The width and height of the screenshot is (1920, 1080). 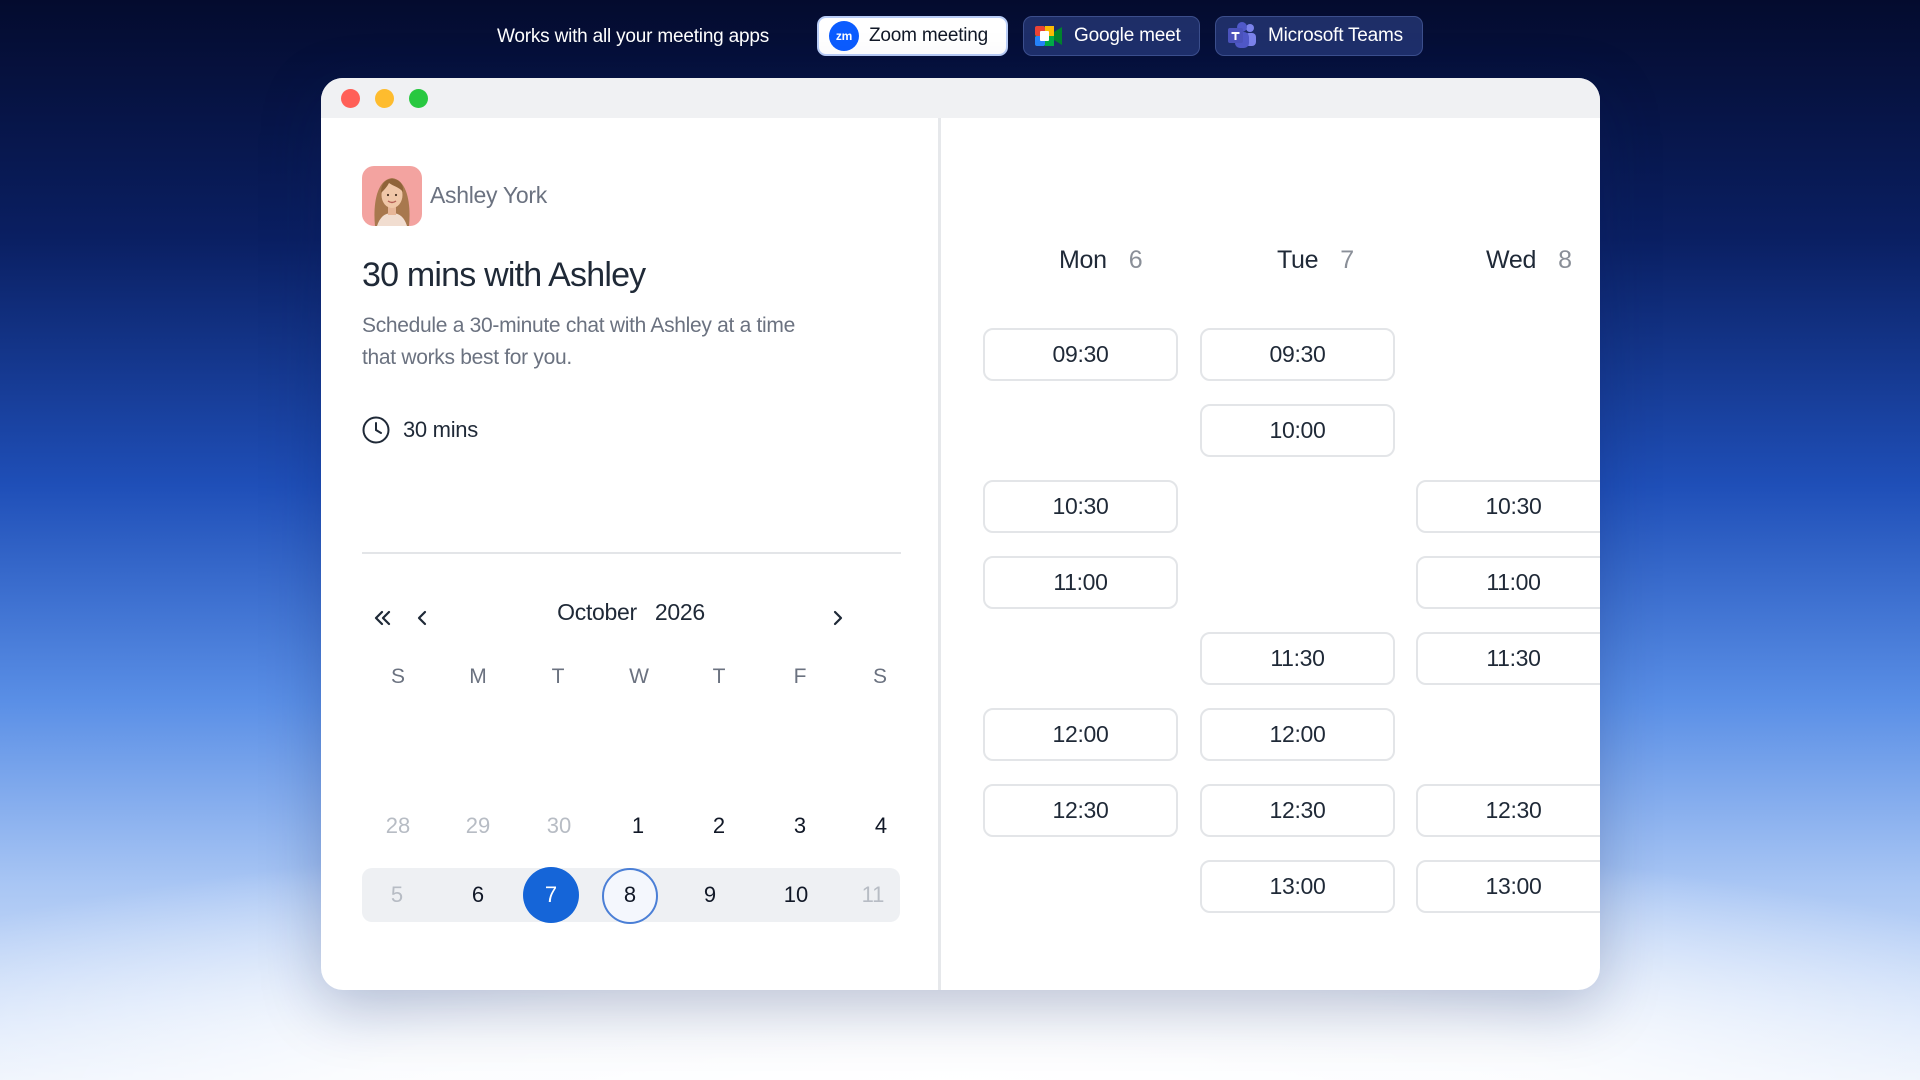 What do you see at coordinates (639, 676) in the screenshot?
I see `weekday-label: W` at bounding box center [639, 676].